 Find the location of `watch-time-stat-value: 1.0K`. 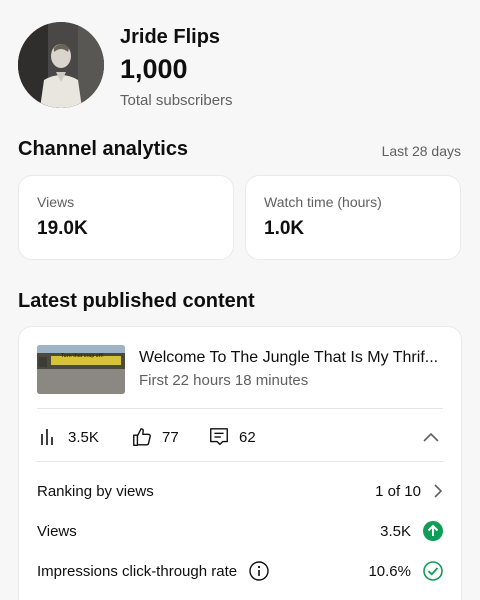

watch-time-stat-value: 1.0K is located at coordinates (284, 228).